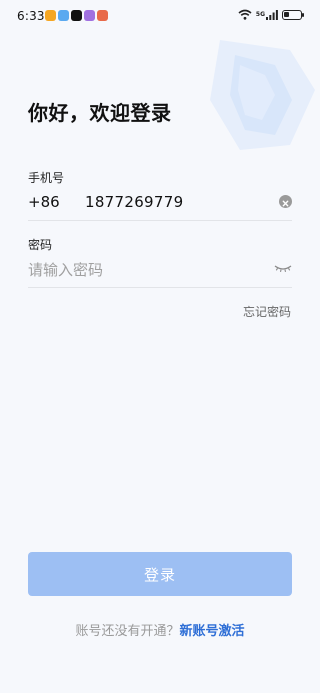 This screenshot has height=693, width=320. What do you see at coordinates (262, 95) in the screenshot?
I see `background-decoration` at bounding box center [262, 95].